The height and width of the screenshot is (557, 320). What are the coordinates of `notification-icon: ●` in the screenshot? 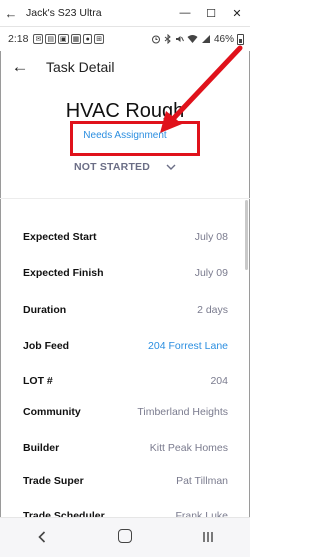 It's located at (88, 39).